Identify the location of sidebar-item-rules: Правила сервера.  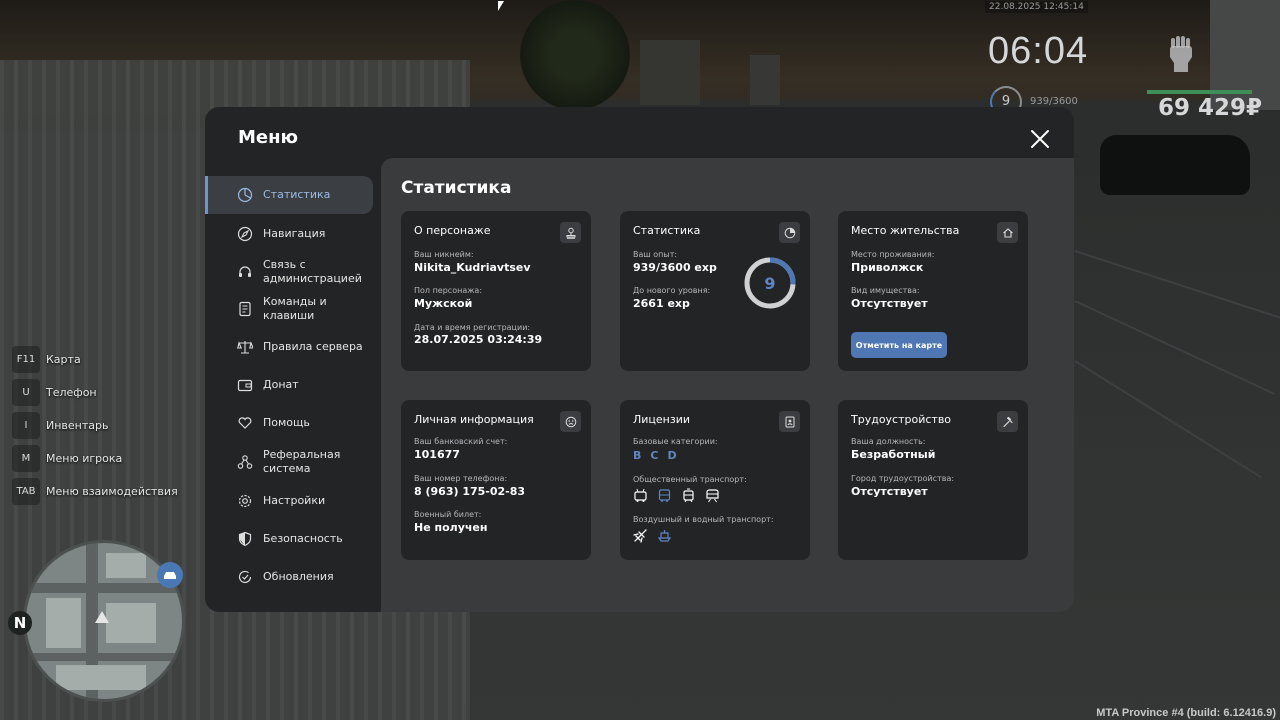
(290, 347).